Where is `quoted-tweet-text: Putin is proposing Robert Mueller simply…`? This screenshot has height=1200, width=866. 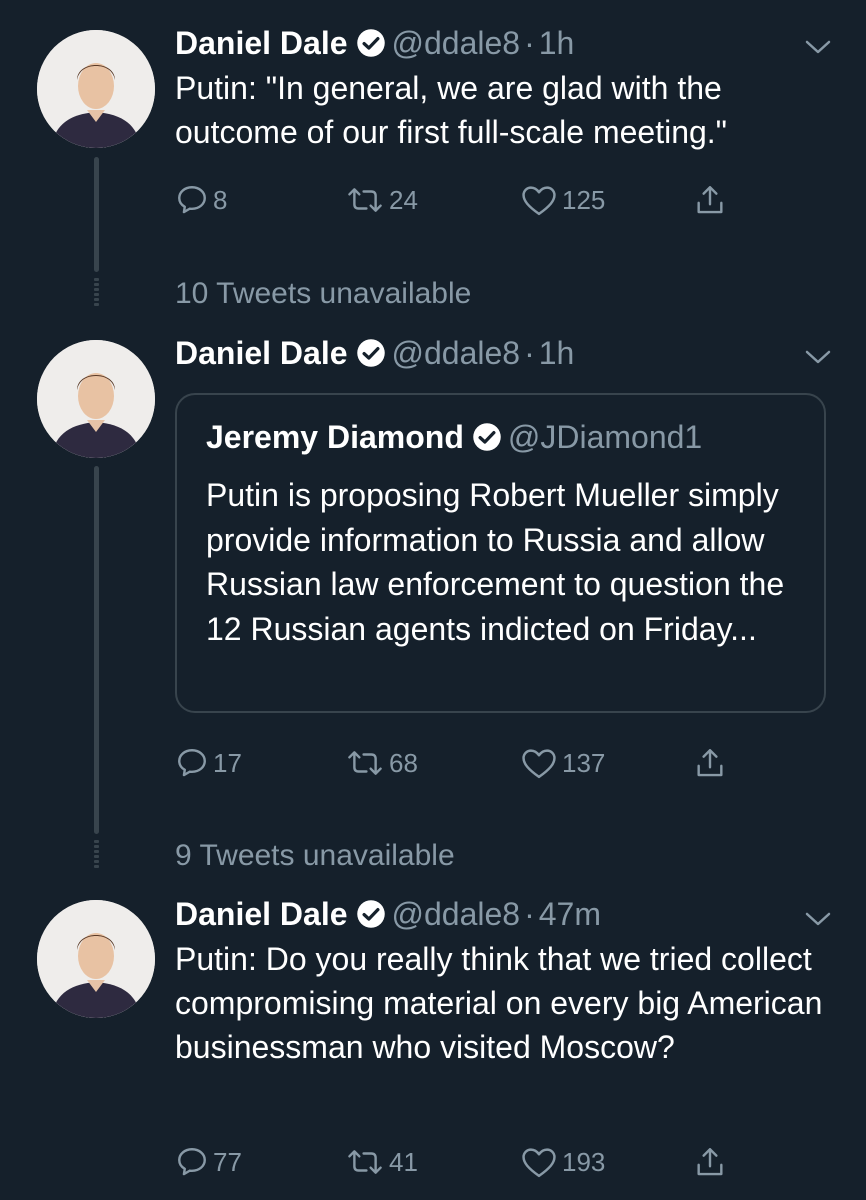
quoted-tweet-text: Putin is proposing Robert Mueller simply… is located at coordinates (495, 562).